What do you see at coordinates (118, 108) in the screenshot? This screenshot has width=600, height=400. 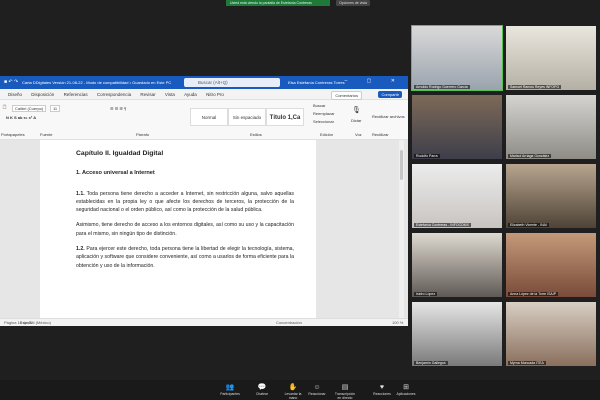 I see `paragraph-icons: ☰ ☰ ☰ ¶` at bounding box center [118, 108].